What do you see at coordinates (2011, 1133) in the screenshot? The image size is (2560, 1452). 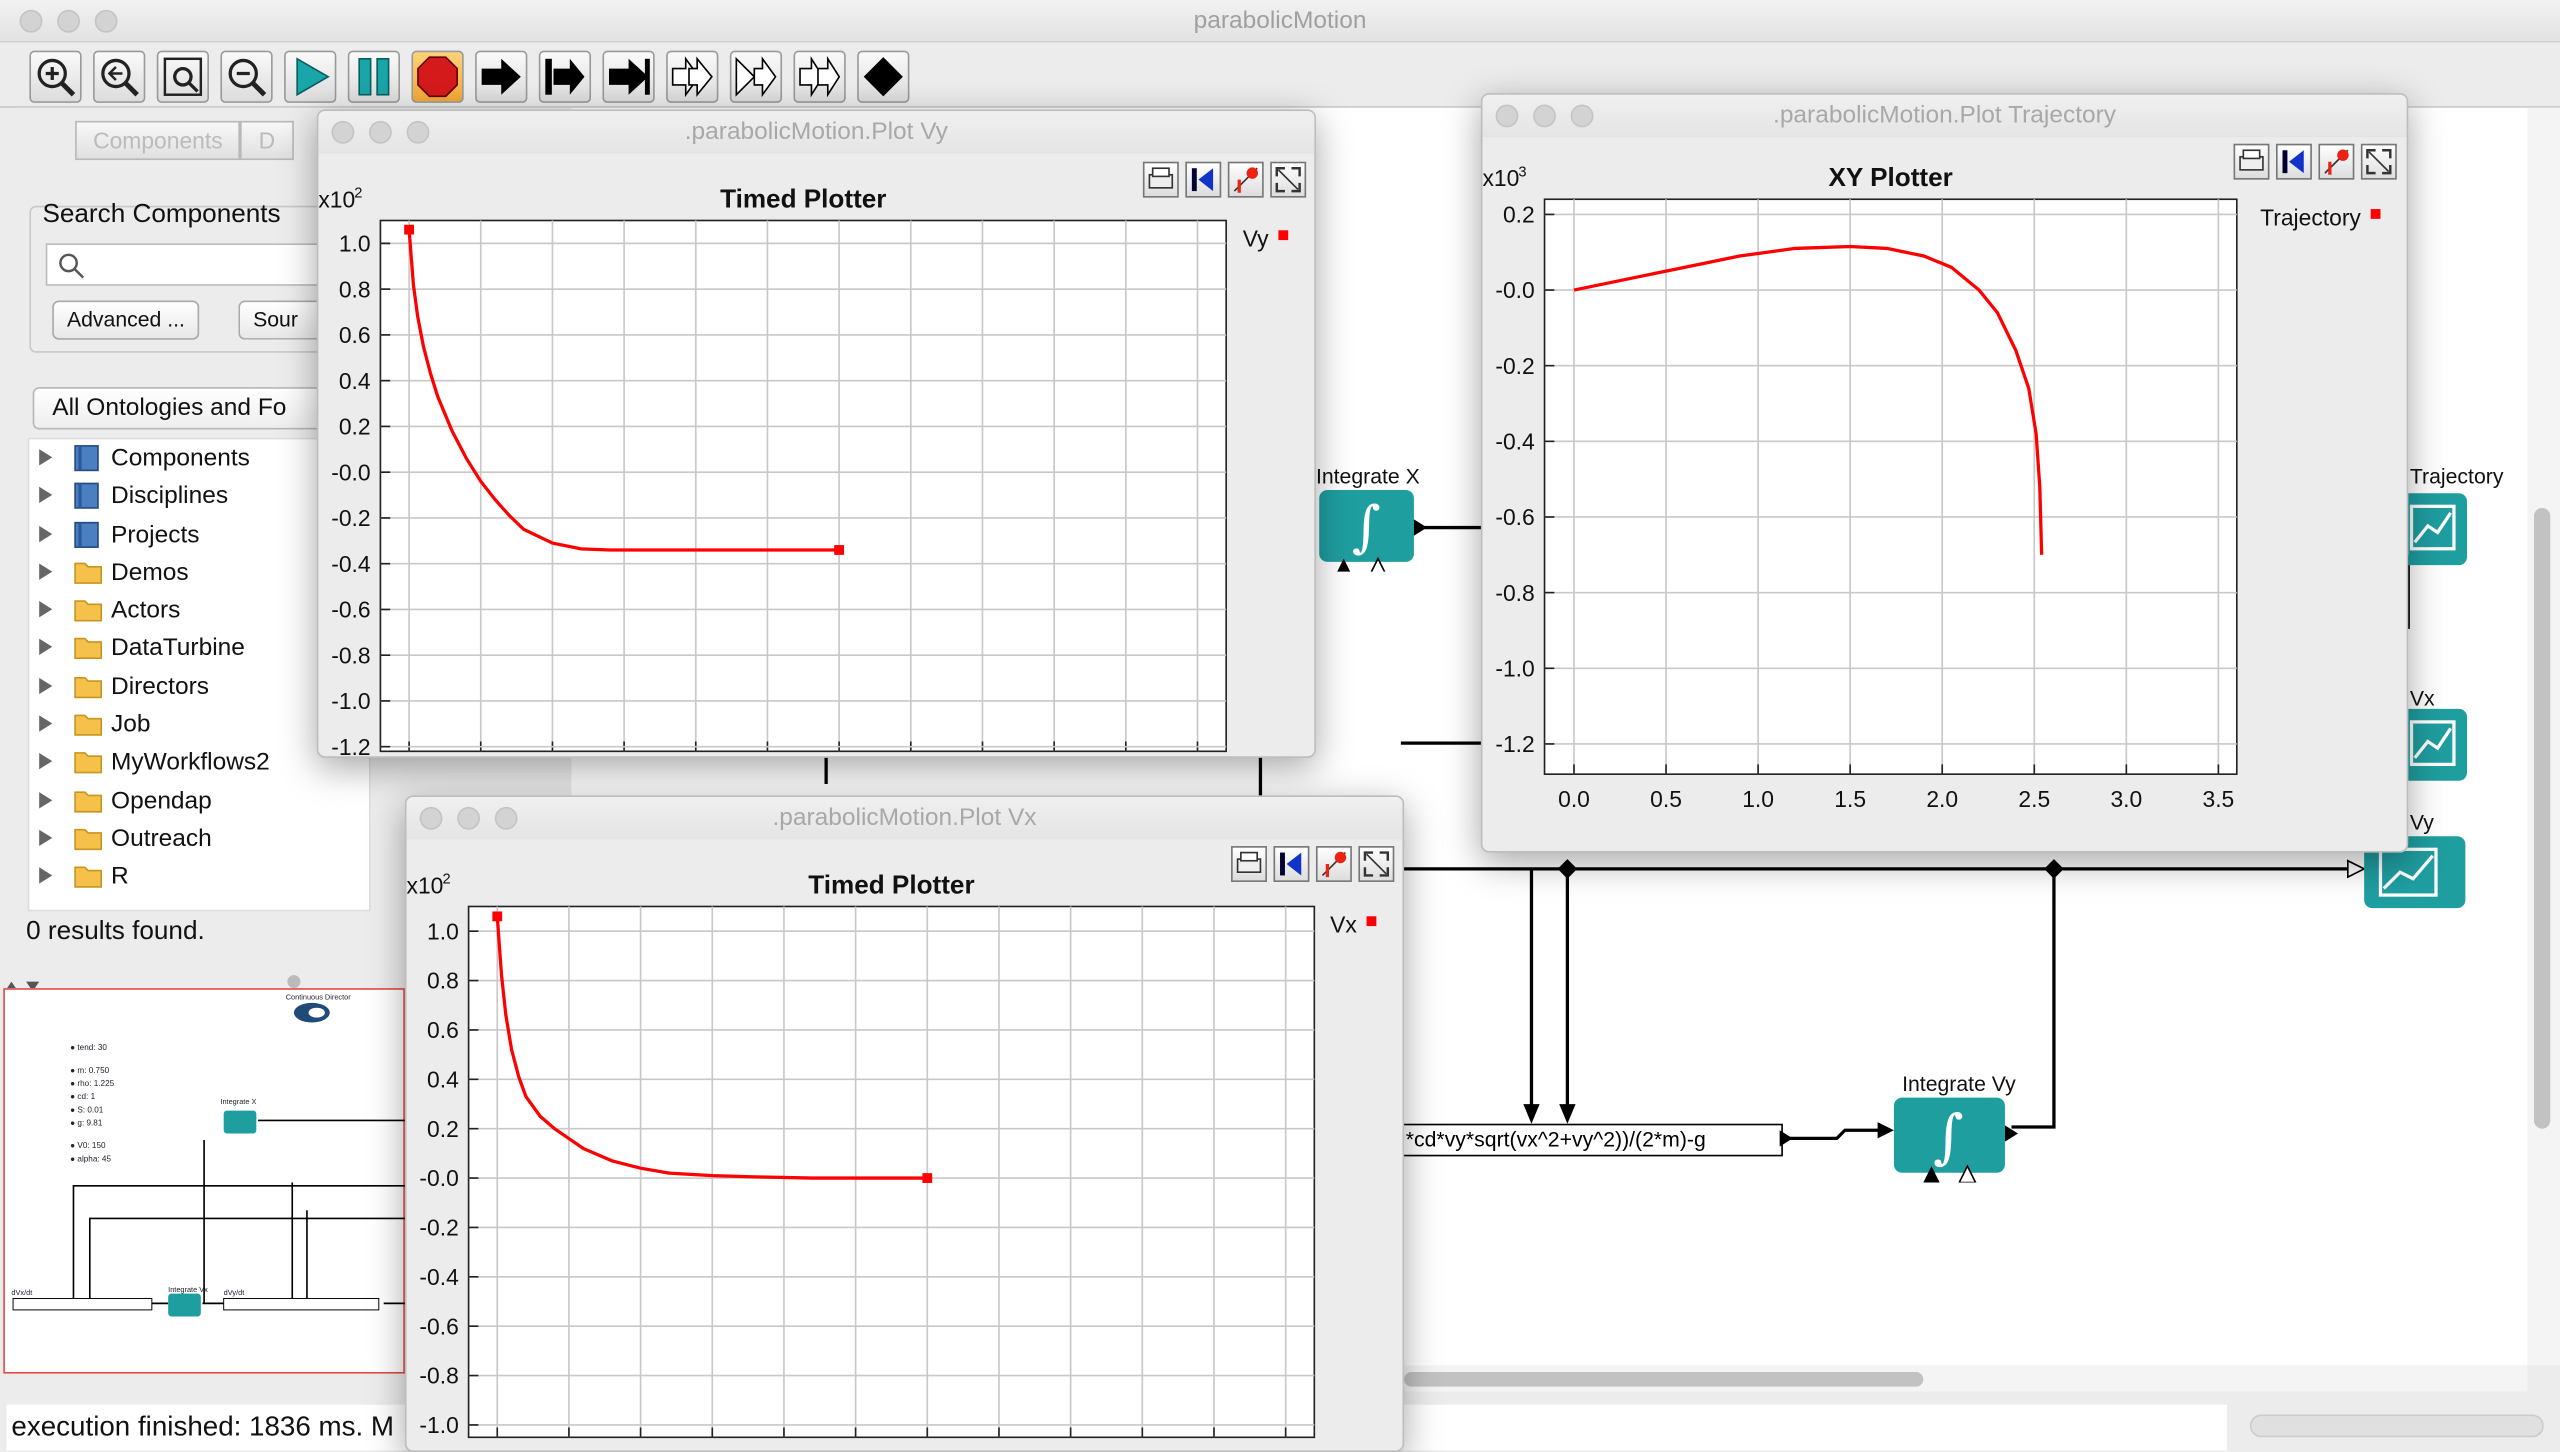 I see `integrate-vy-output-port` at bounding box center [2011, 1133].